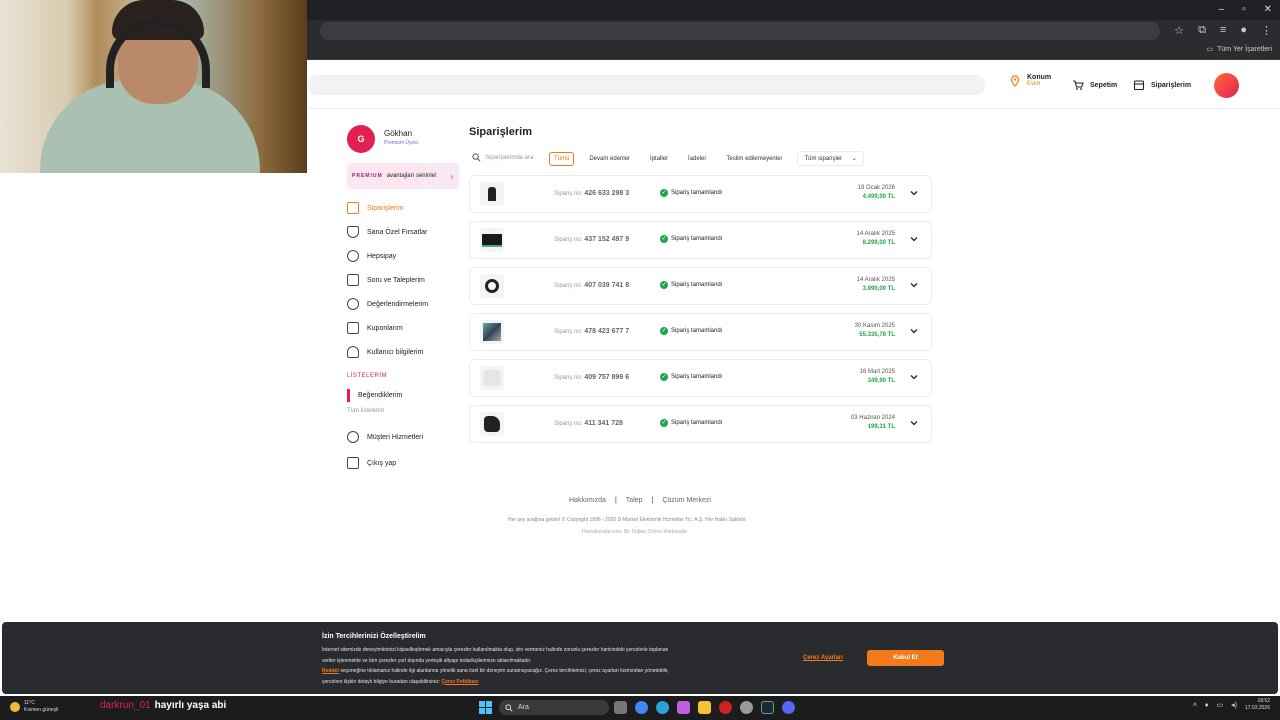 The height and width of the screenshot is (720, 1280). I want to click on microphone-icon: ♦, so click(1207, 705).